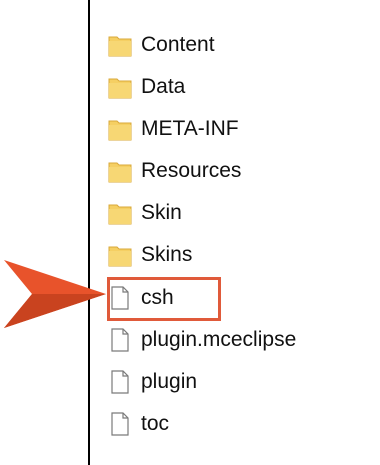 This screenshot has height=465, width=380. Describe the element at coordinates (219, 339) in the screenshot. I see `item-label: plugin.mceclipse` at that location.